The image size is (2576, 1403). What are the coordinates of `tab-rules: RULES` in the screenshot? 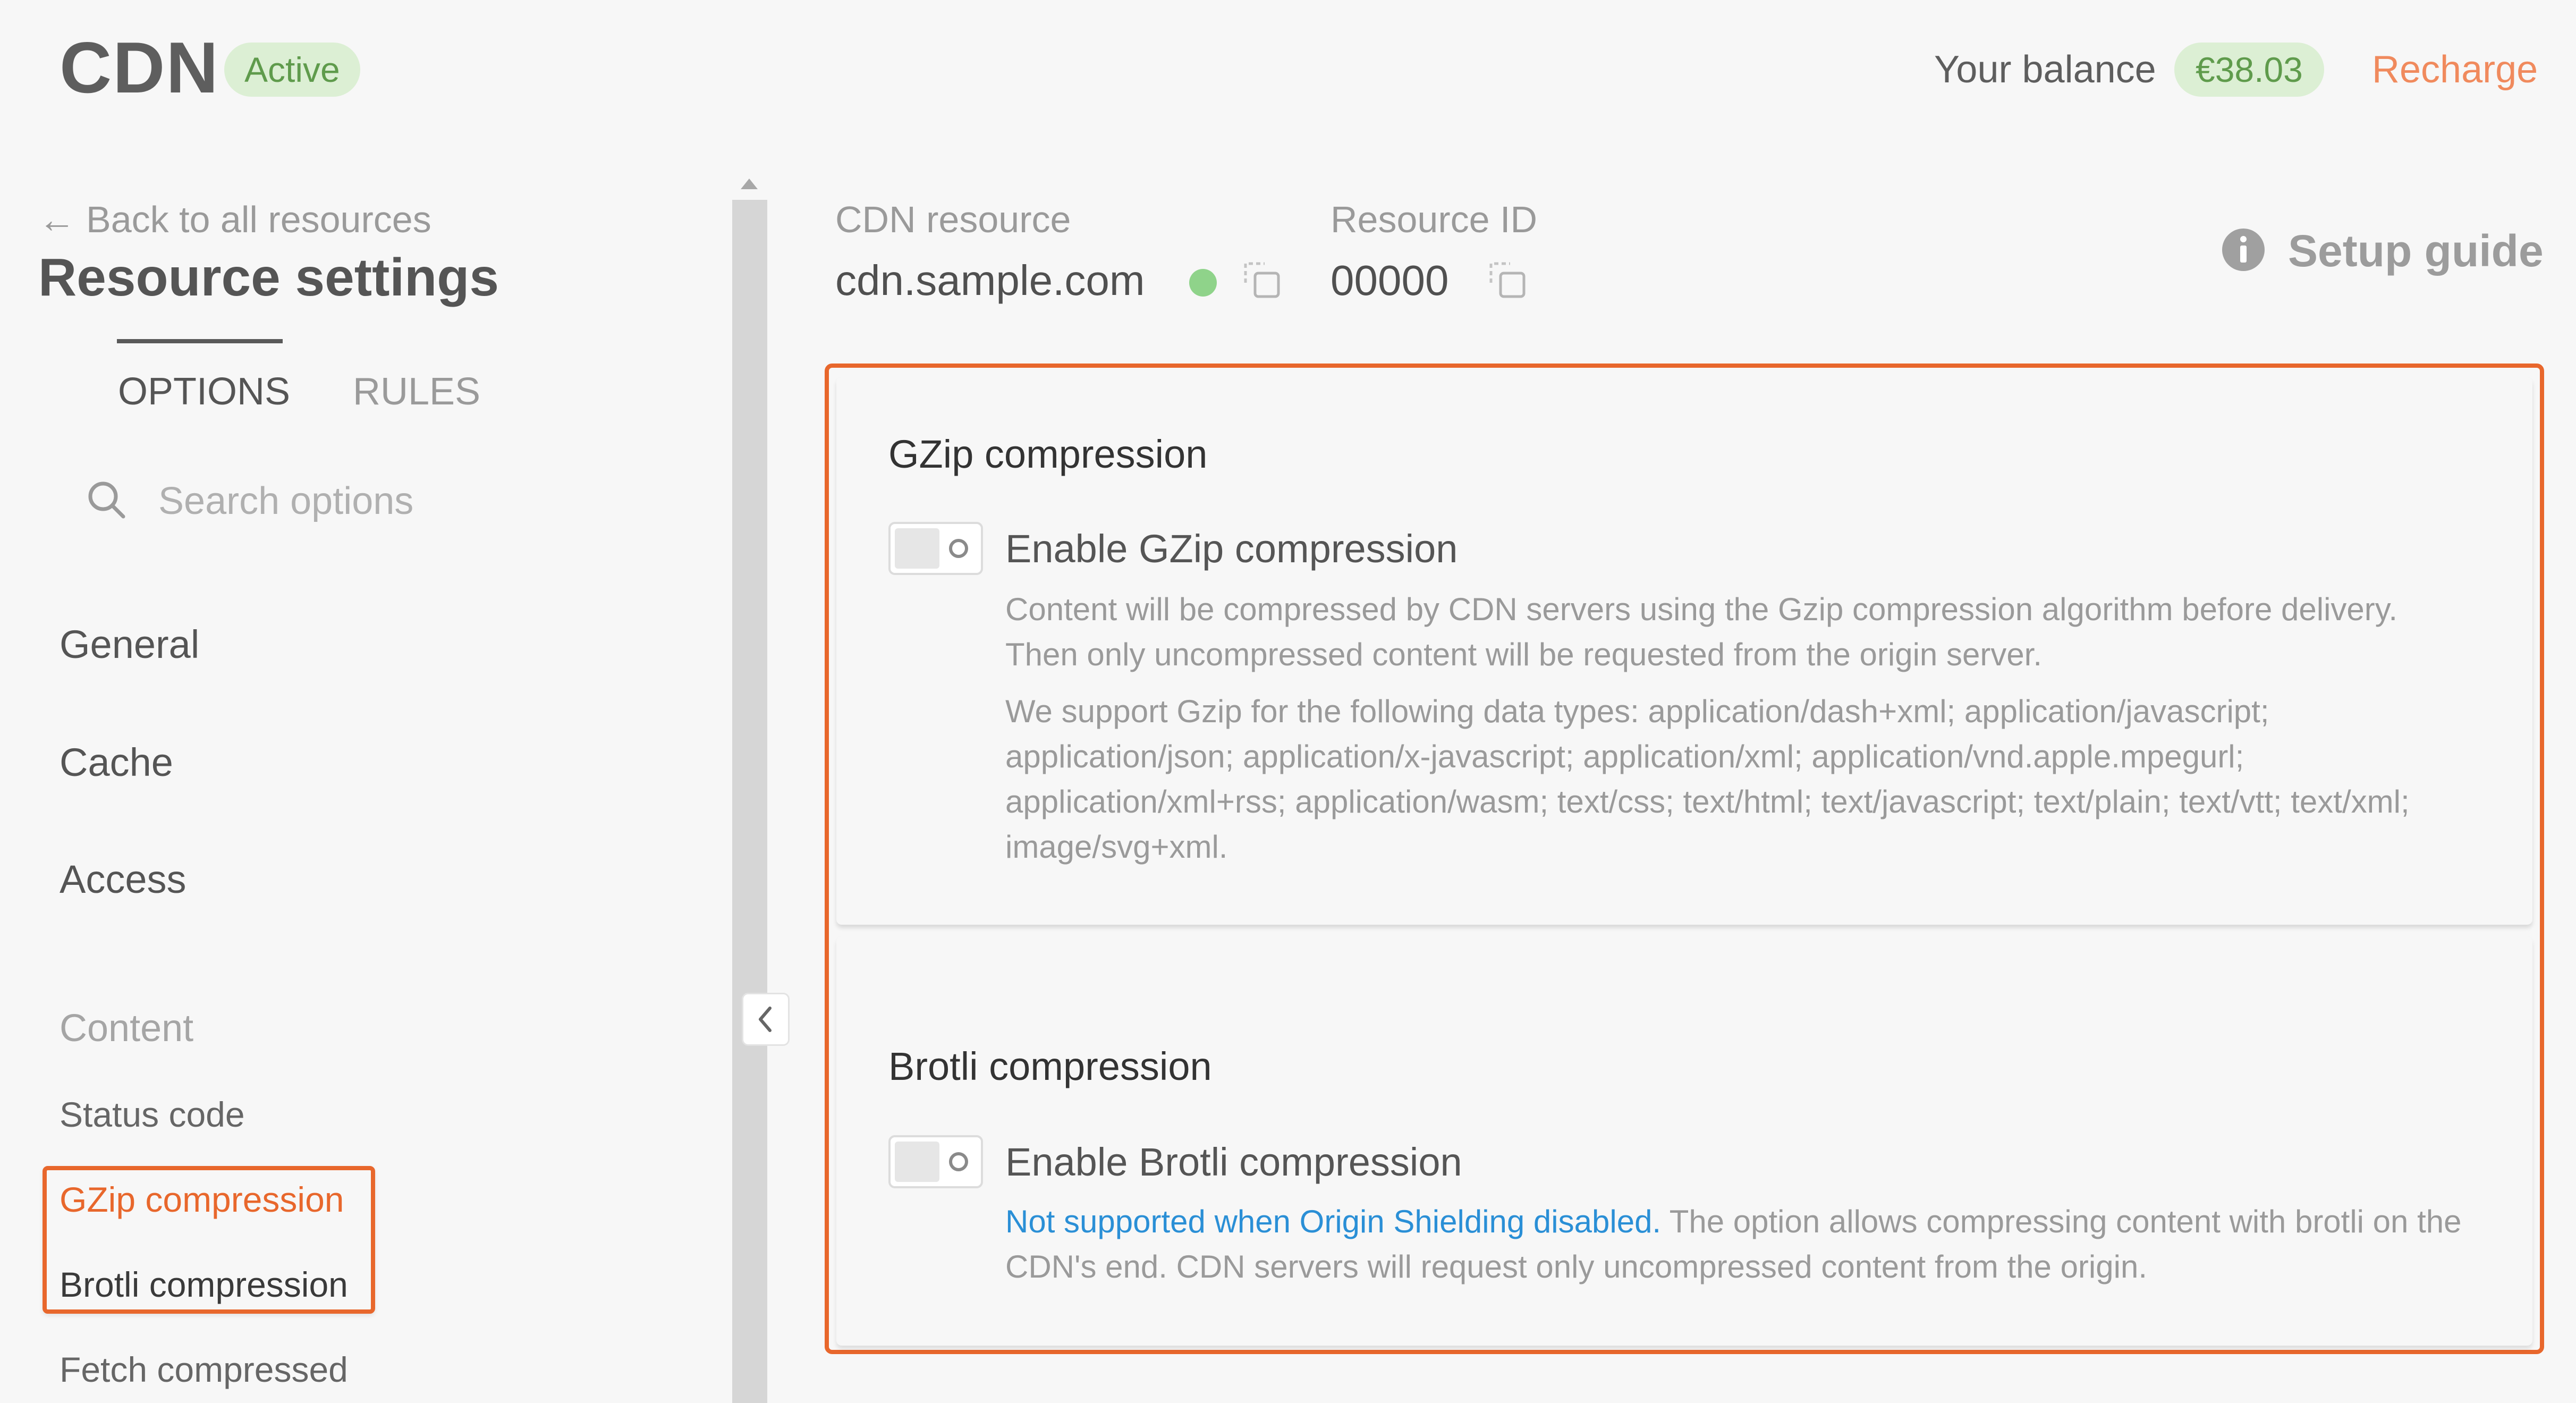 It's located at (417, 392).